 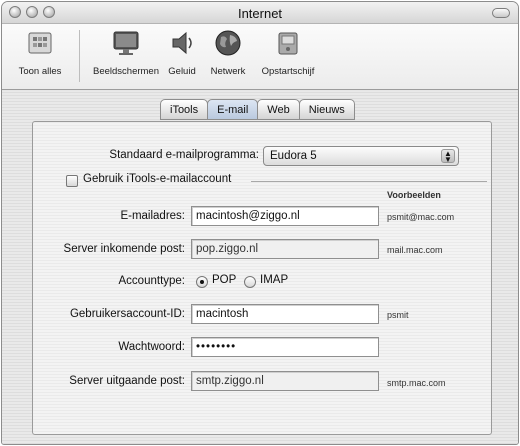 What do you see at coordinates (285, 249) in the screenshot?
I see `incoming-server-field: pop.ziggo.nl` at bounding box center [285, 249].